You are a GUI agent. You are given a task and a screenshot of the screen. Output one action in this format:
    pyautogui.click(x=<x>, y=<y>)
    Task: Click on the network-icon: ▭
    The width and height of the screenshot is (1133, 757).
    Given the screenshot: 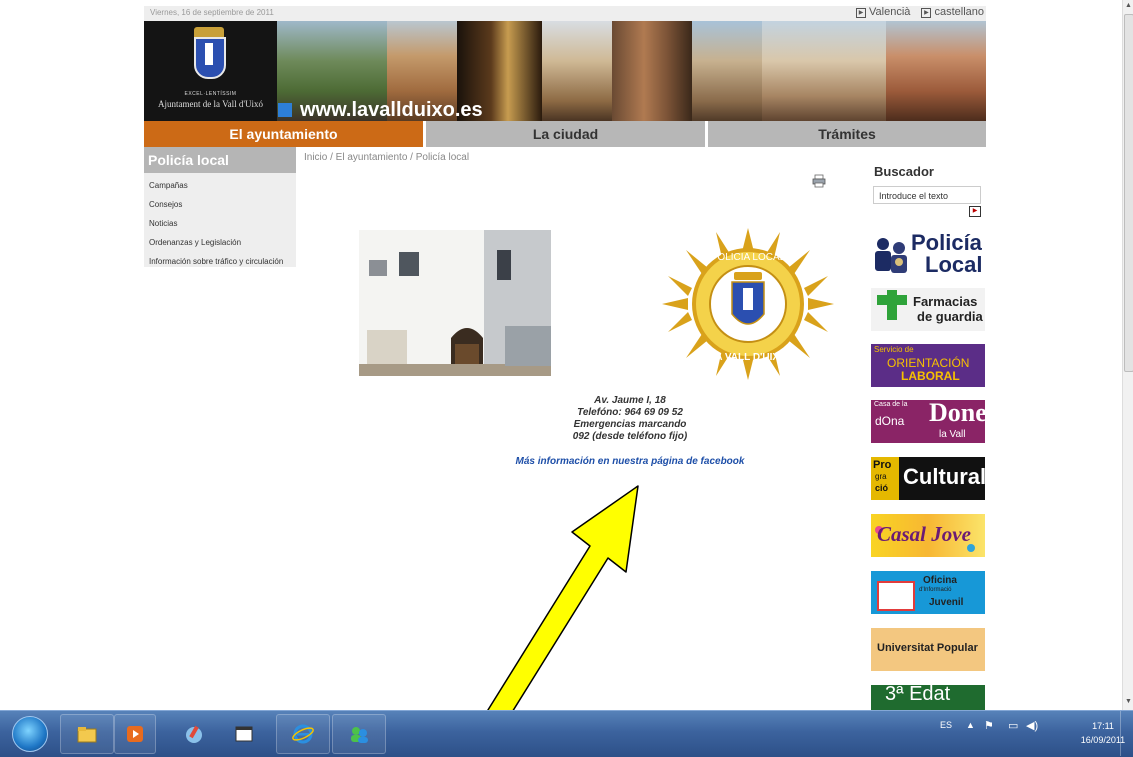 What is the action you would take?
    pyautogui.click(x=1013, y=725)
    